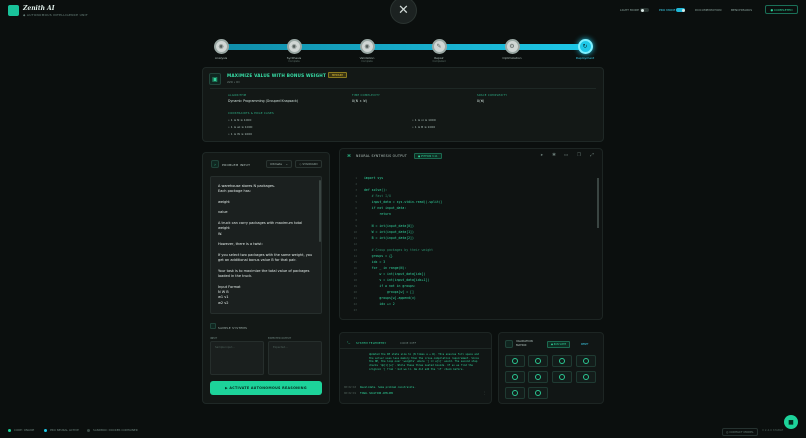 The image size is (806, 438). What do you see at coordinates (378, 256) in the screenshot?
I see `code-text: groups = {}` at bounding box center [378, 256].